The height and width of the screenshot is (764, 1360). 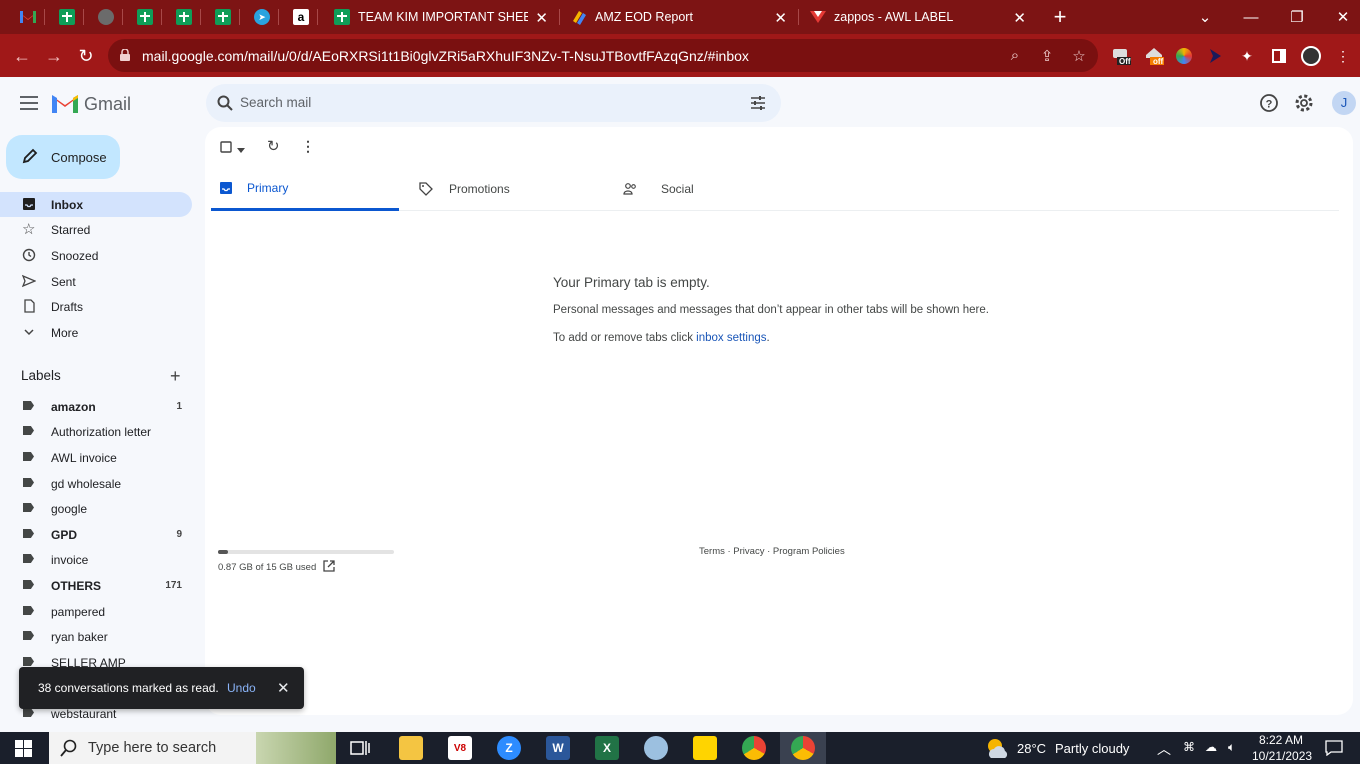 What do you see at coordinates (411, 748) in the screenshot?
I see `file-explorer-icon` at bounding box center [411, 748].